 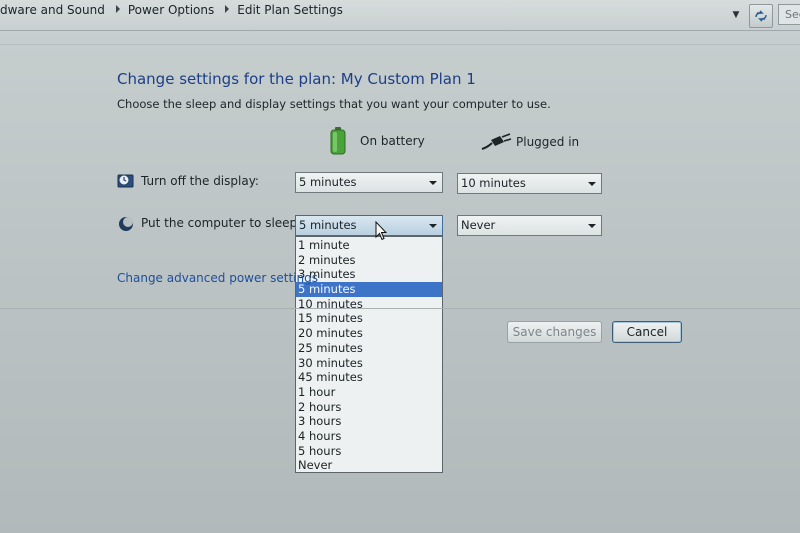 What do you see at coordinates (217, 278) in the screenshot?
I see `advanced-power-settings-link: Change advanced power settings` at bounding box center [217, 278].